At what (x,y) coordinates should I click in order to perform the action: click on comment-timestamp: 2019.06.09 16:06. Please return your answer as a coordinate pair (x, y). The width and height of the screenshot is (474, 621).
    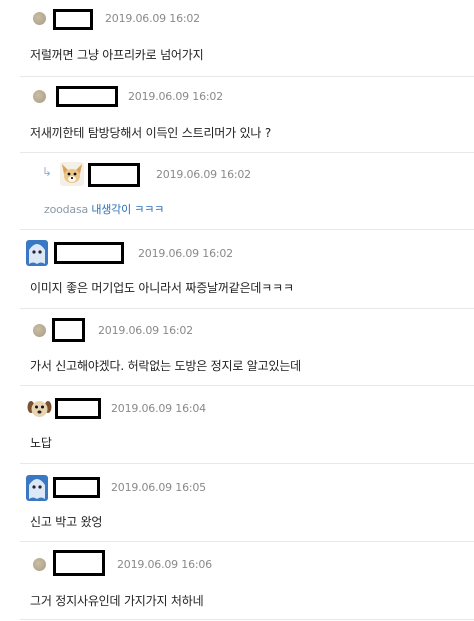
    Looking at the image, I should click on (164, 564).